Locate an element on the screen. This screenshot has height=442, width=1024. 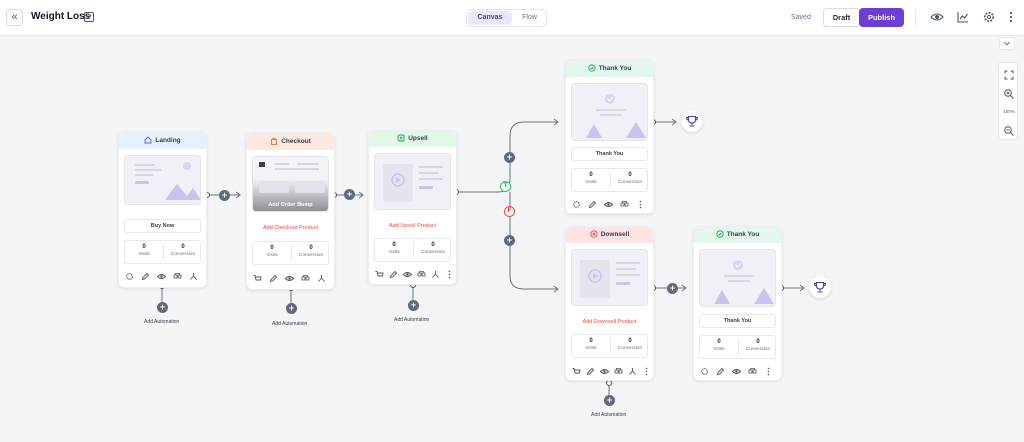
add-upsell-product-link: Add Upsell Product is located at coordinates (412, 226).